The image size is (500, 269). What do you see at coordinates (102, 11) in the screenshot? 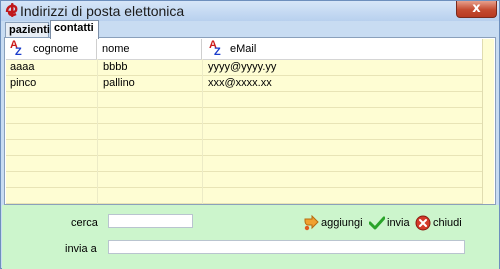
I see `window-title: Indirizzi di posta elettonica` at bounding box center [102, 11].